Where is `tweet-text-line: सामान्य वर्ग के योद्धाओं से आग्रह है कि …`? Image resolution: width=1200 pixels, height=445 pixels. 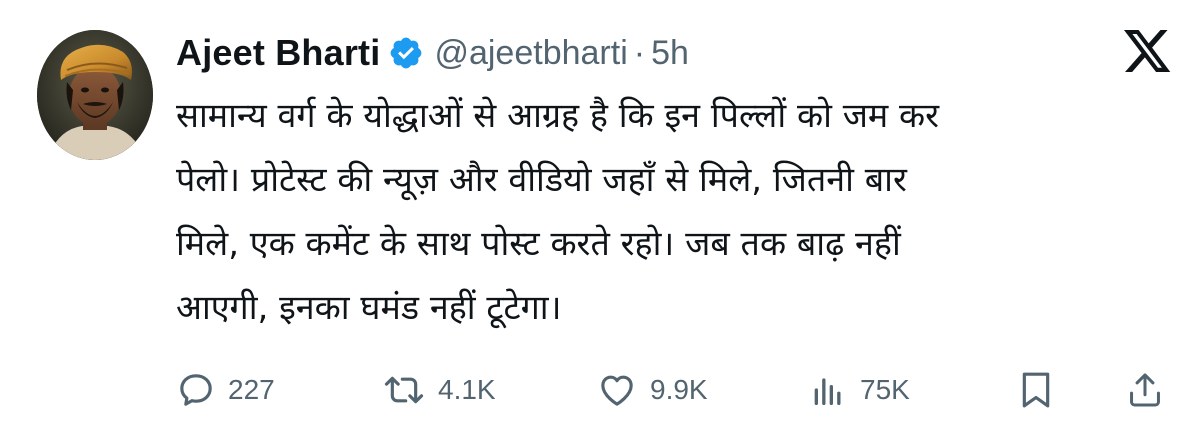
tweet-text-line: सामान्य वर्ग के योद्धाओं से आग्रह है कि … is located at coordinates (558, 116).